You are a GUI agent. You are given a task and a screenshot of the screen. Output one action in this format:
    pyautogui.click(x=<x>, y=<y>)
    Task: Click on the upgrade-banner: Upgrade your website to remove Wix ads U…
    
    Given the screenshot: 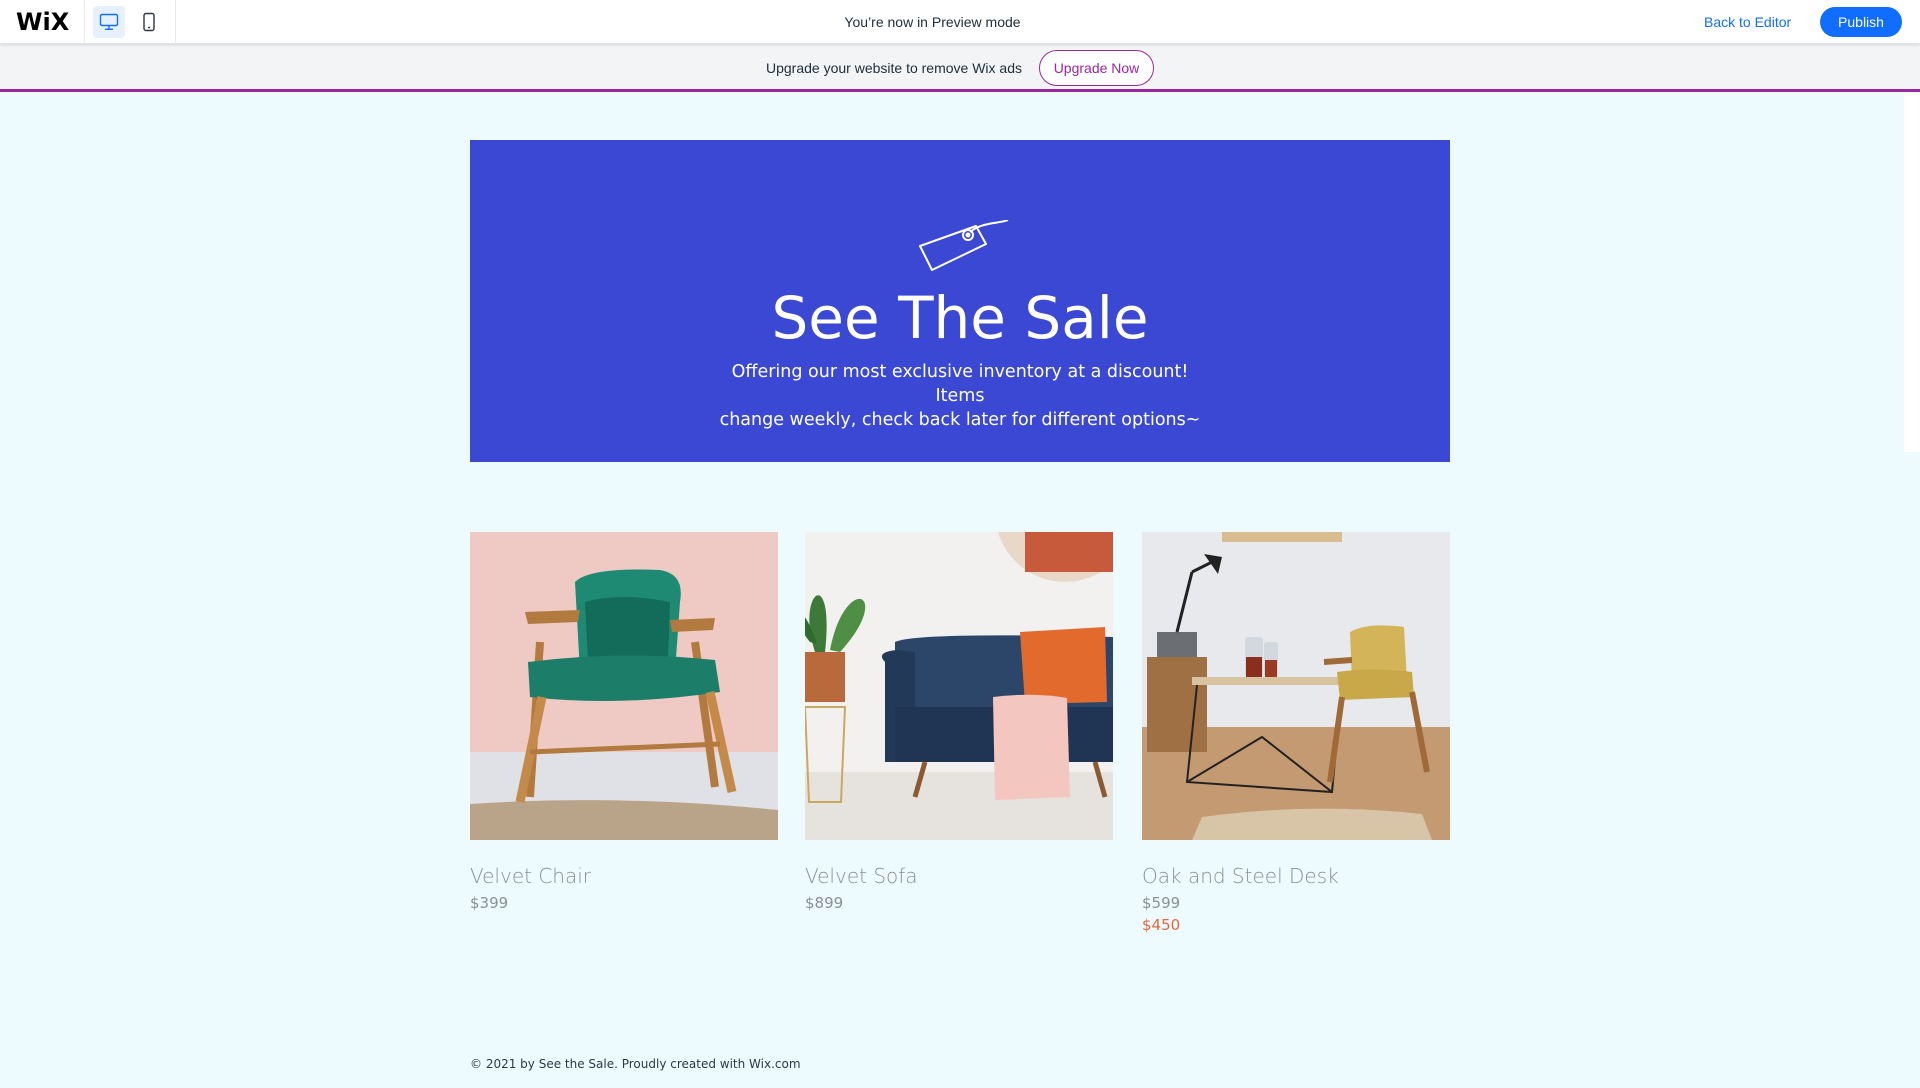 What is the action you would take?
    pyautogui.click(x=960, y=68)
    